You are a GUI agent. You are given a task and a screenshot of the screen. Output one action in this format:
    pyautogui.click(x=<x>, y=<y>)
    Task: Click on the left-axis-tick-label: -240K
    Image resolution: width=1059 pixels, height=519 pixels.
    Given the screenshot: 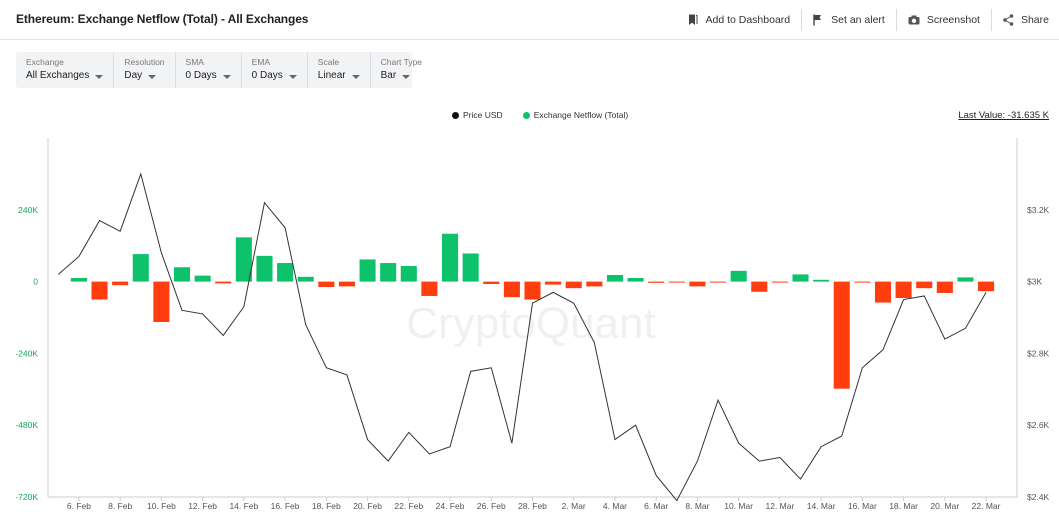 What is the action you would take?
    pyautogui.click(x=26, y=353)
    